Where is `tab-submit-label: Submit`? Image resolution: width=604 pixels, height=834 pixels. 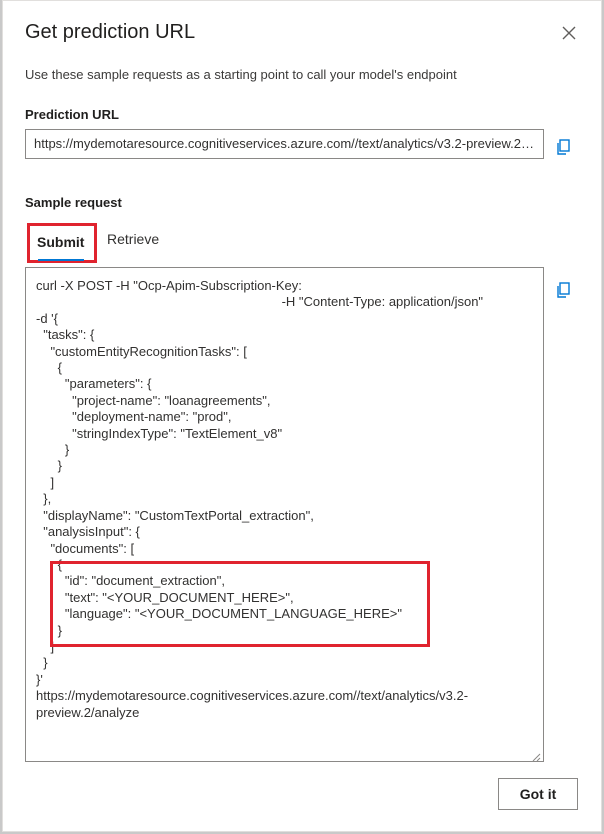
tab-submit-label: Submit is located at coordinates (61, 242).